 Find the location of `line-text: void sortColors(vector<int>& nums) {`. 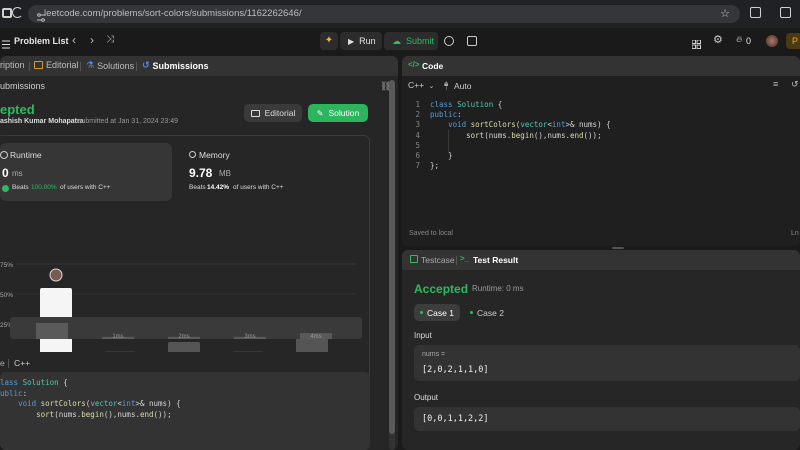

line-text: void sortColors(vector<int>& nums) { is located at coordinates (529, 125).